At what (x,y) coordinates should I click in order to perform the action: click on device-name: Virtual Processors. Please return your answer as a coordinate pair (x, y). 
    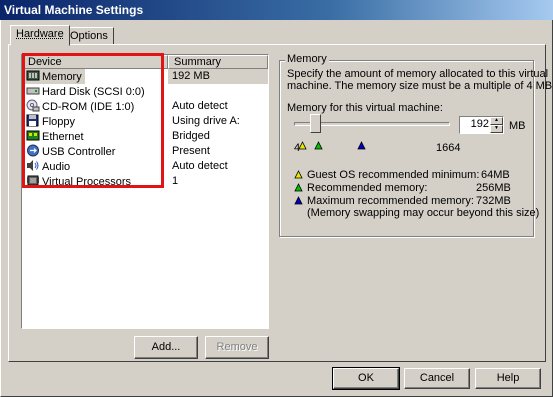
    Looking at the image, I should click on (87, 182).